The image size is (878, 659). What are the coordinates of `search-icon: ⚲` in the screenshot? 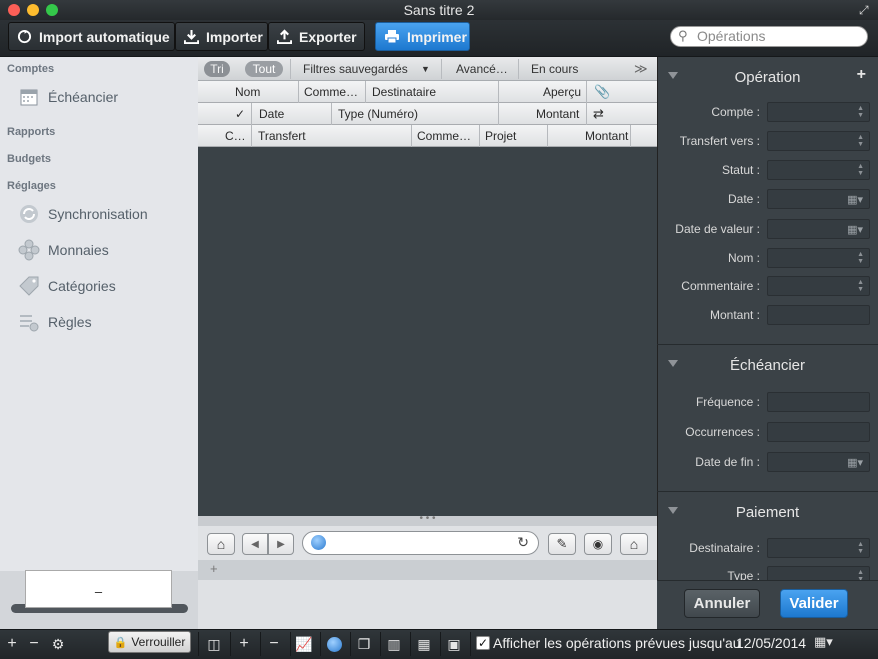 It's located at (683, 35).